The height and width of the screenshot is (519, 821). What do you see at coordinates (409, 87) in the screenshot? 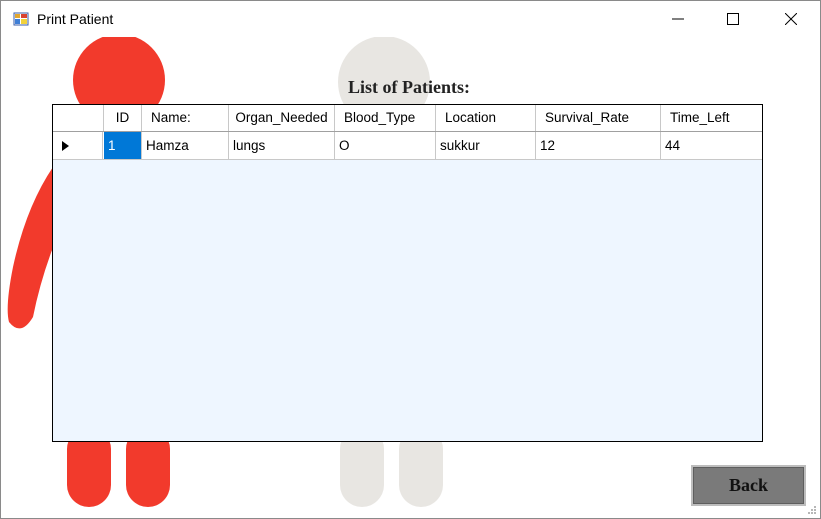
I see `page-heading: List of Patients:` at bounding box center [409, 87].